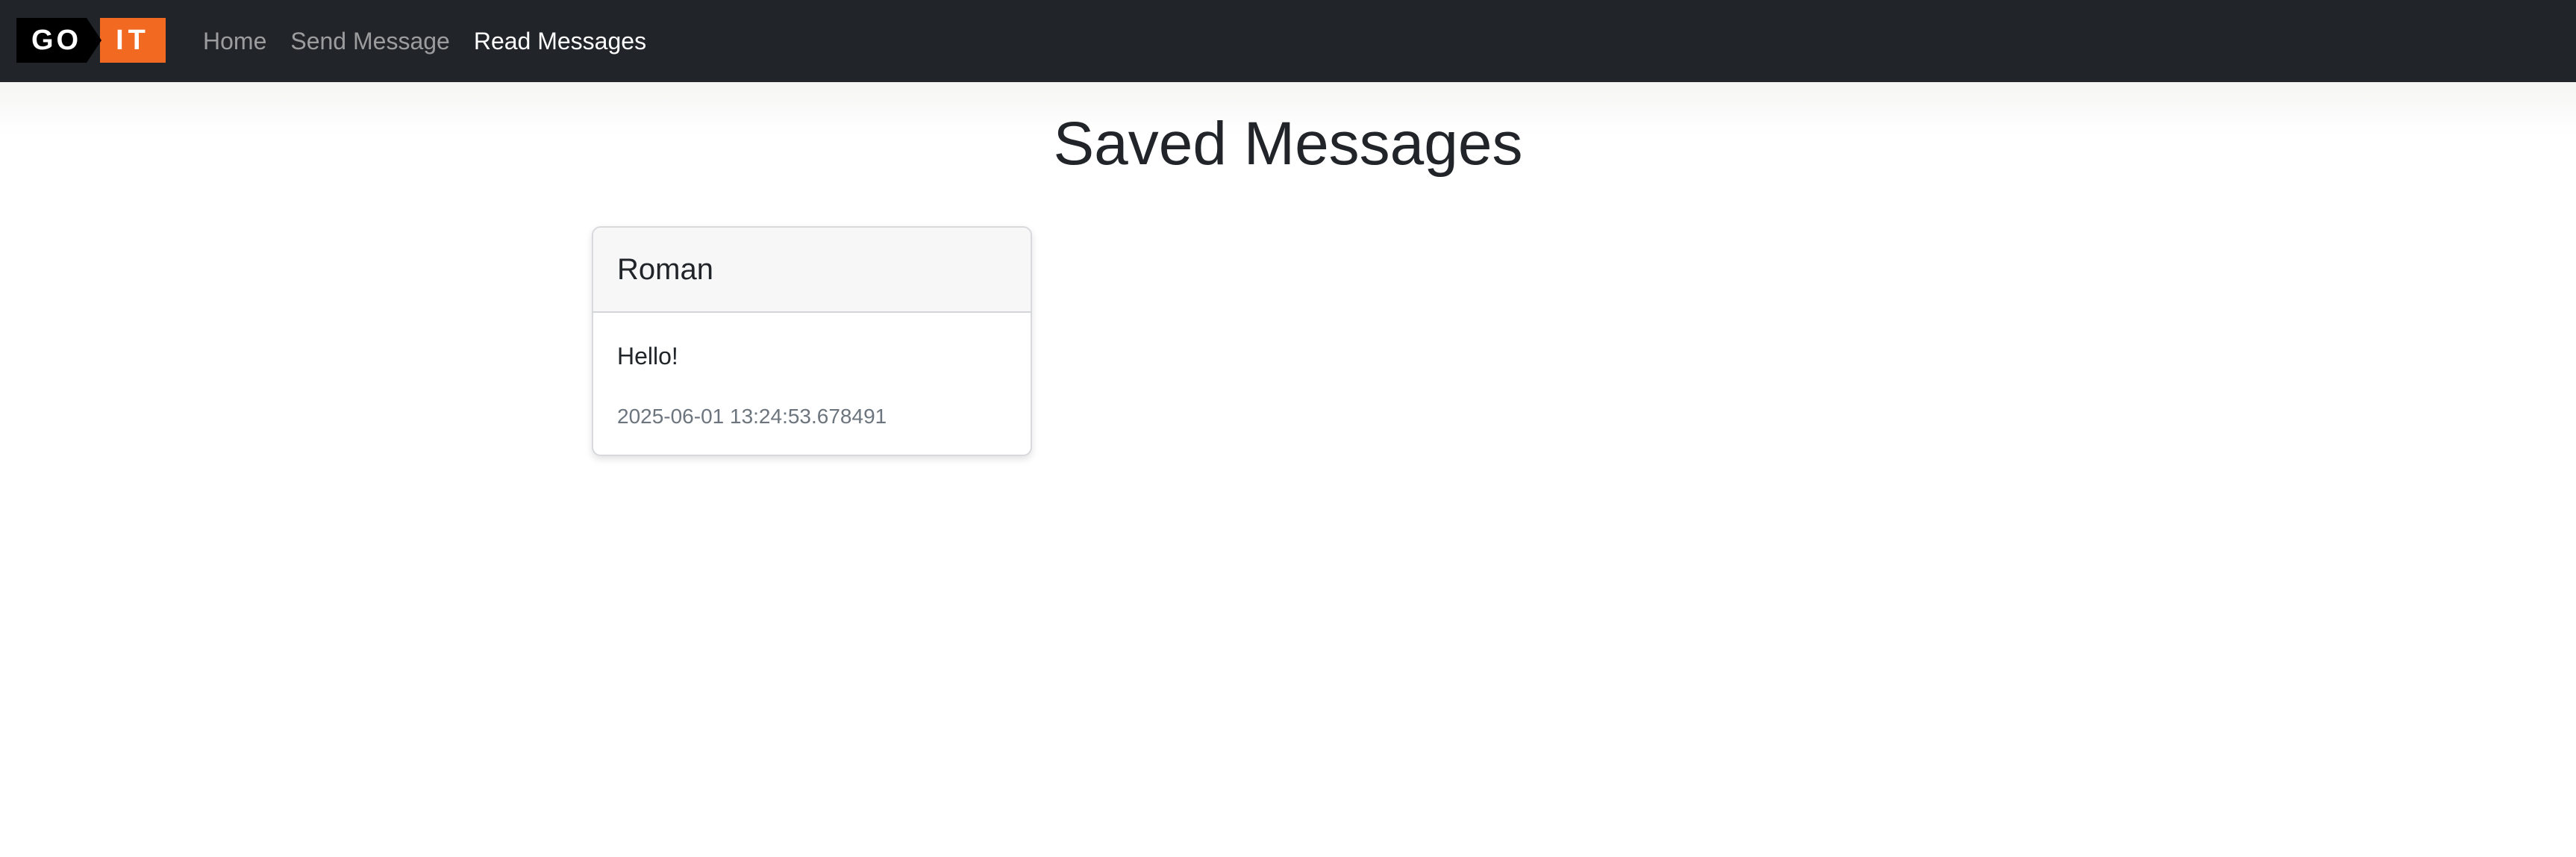 This screenshot has width=2576, height=857. I want to click on navbar: GO IT Home Send Message Read Messages, so click(1288, 41).